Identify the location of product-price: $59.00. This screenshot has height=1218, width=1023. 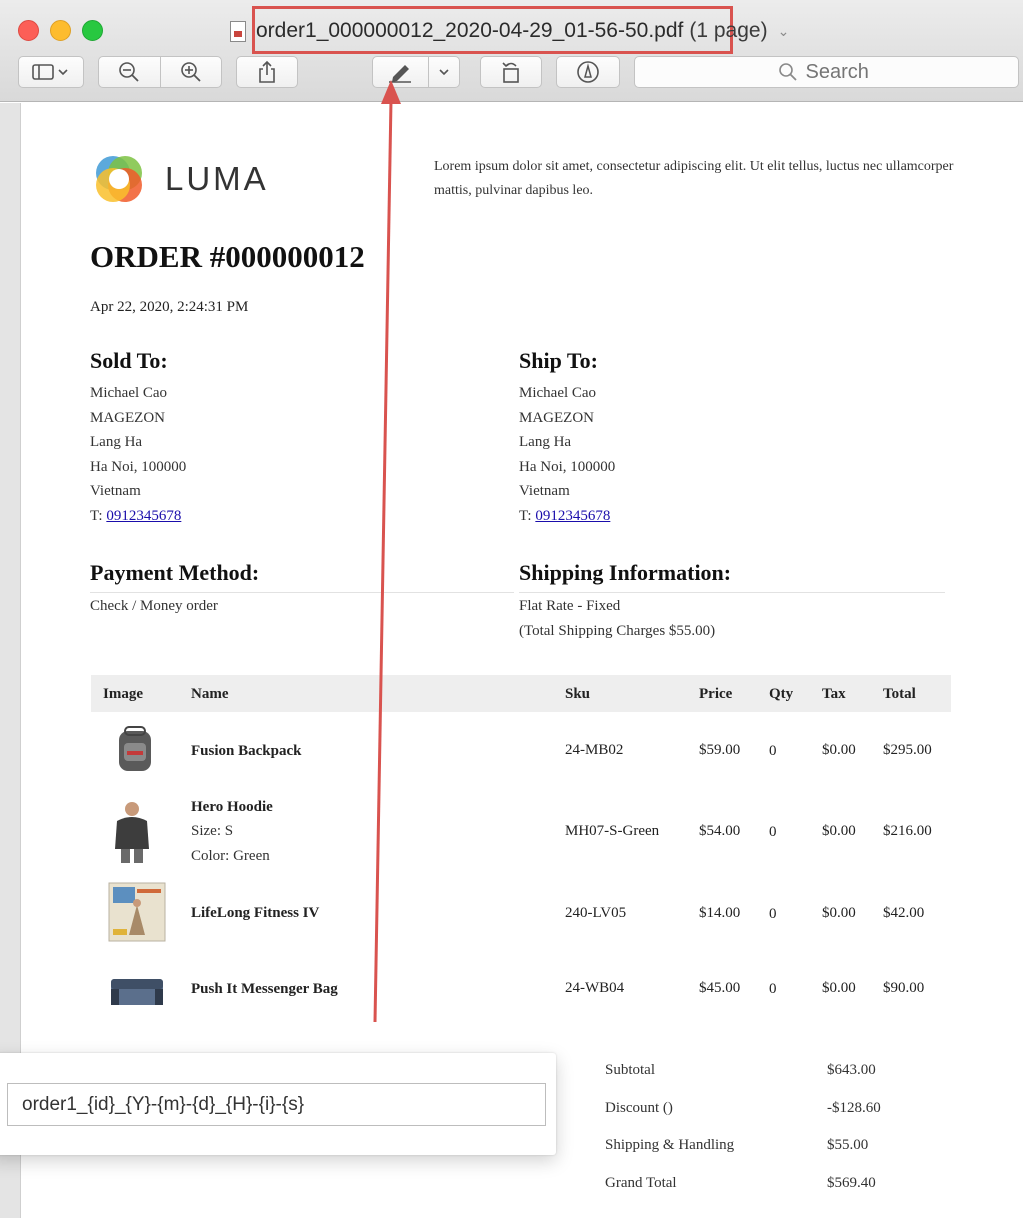
(720, 750).